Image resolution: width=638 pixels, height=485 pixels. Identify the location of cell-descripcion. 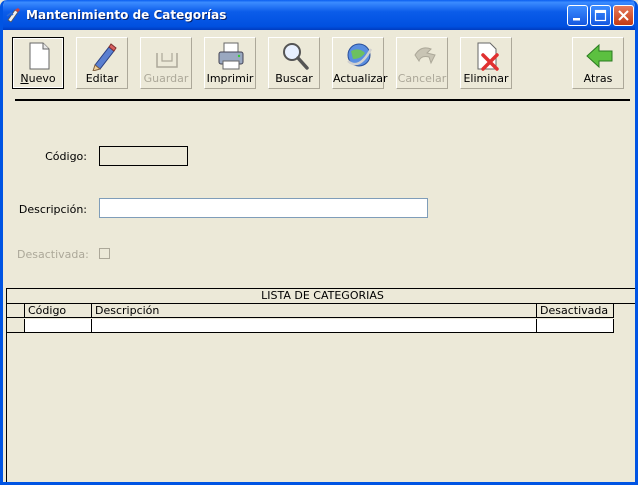
(314, 326).